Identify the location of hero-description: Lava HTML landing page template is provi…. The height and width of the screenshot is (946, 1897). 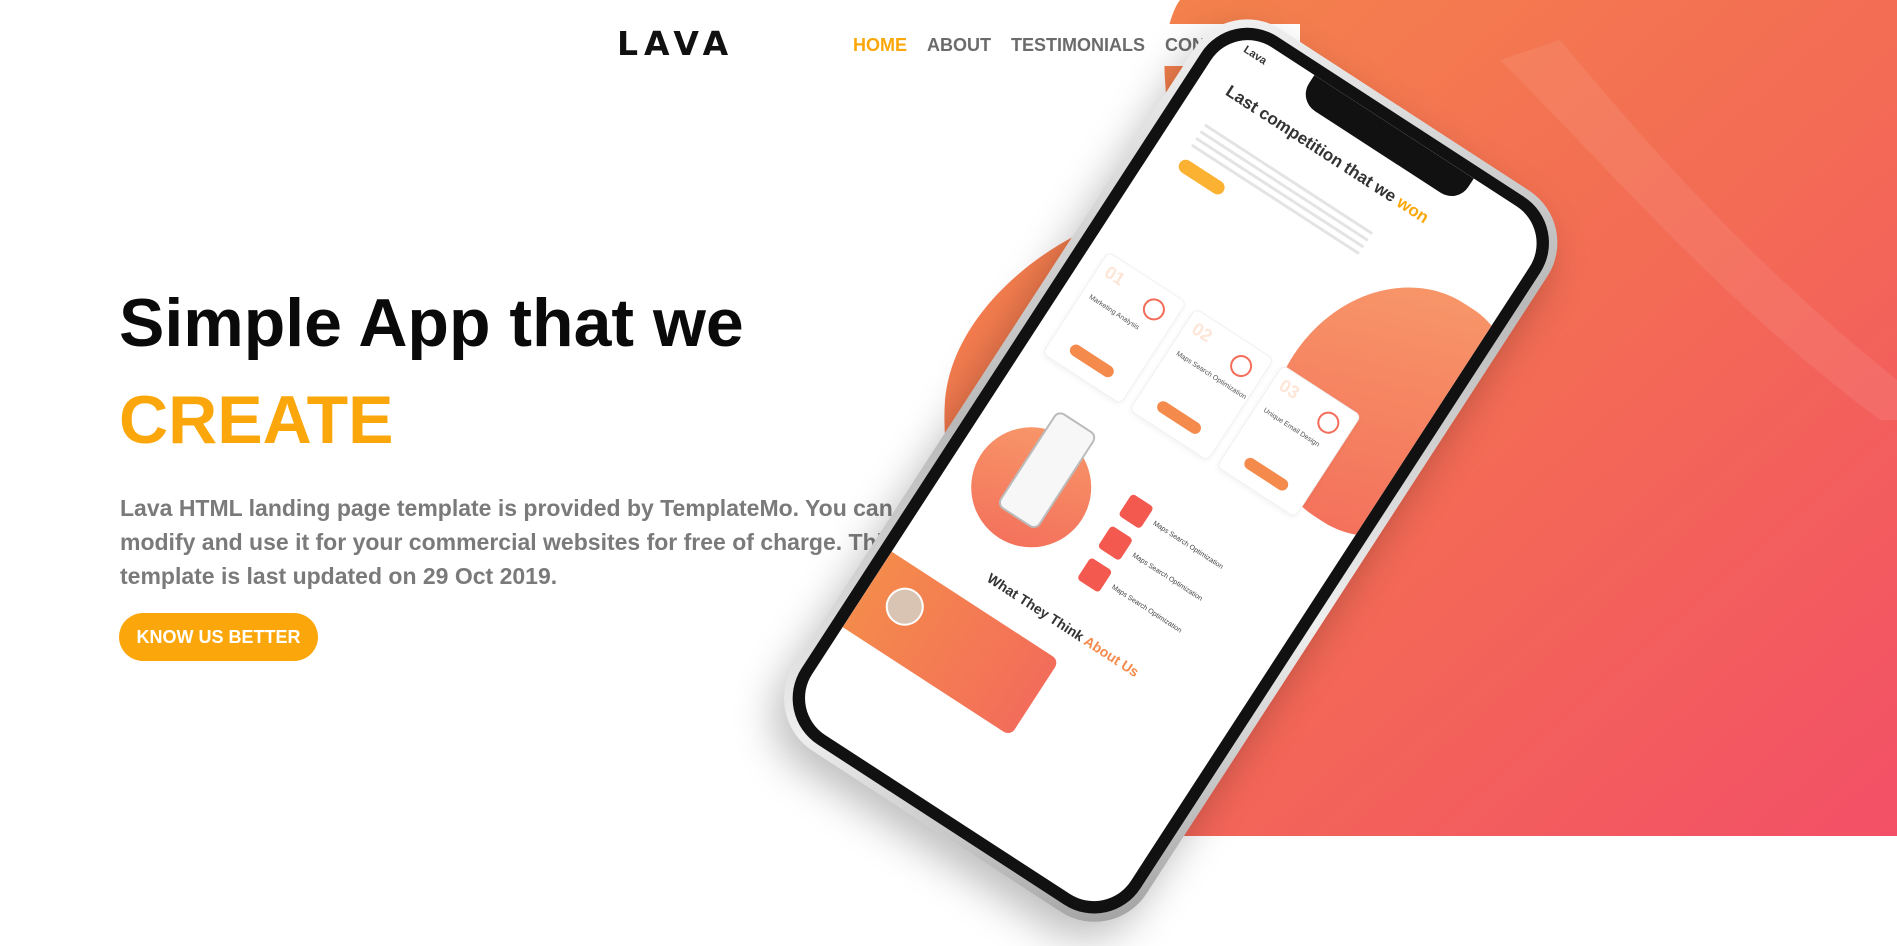
(508, 542).